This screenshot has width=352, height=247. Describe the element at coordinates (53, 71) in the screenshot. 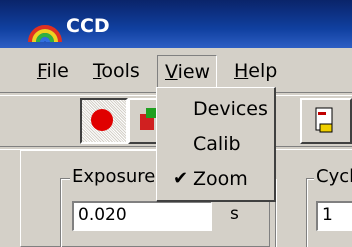

I see `menu-file: File` at that location.